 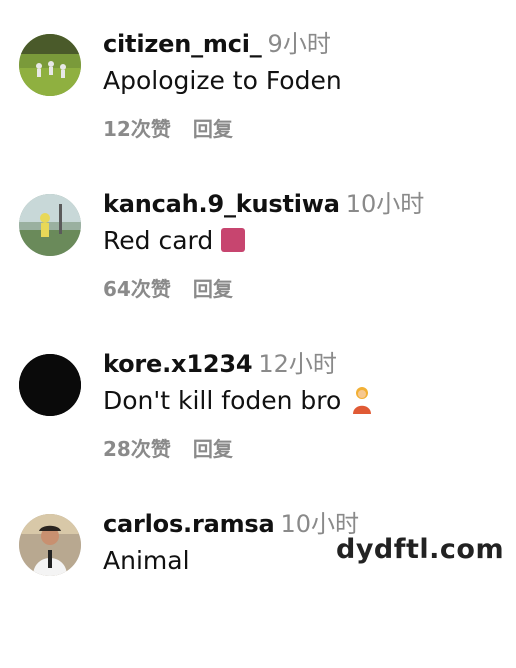 I want to click on comment-header: citizen_mci_ 9小时, so click(x=217, y=44).